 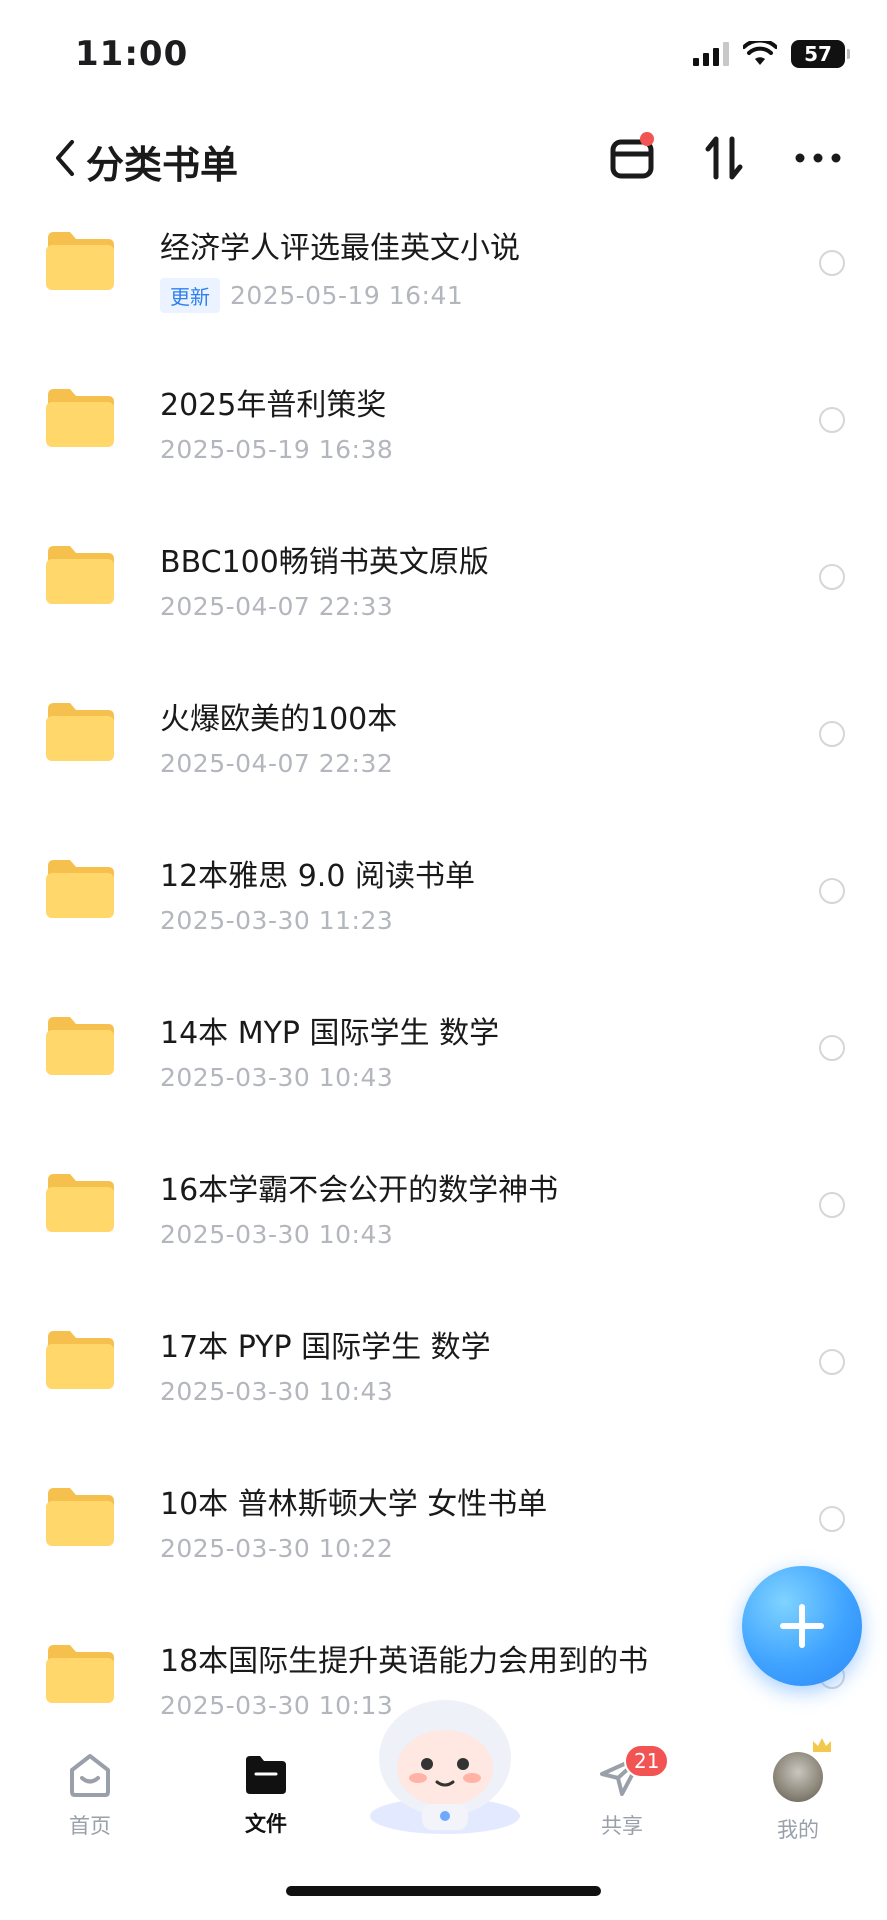 I want to click on folder-date: 2025-04-07 22:33, so click(x=277, y=606).